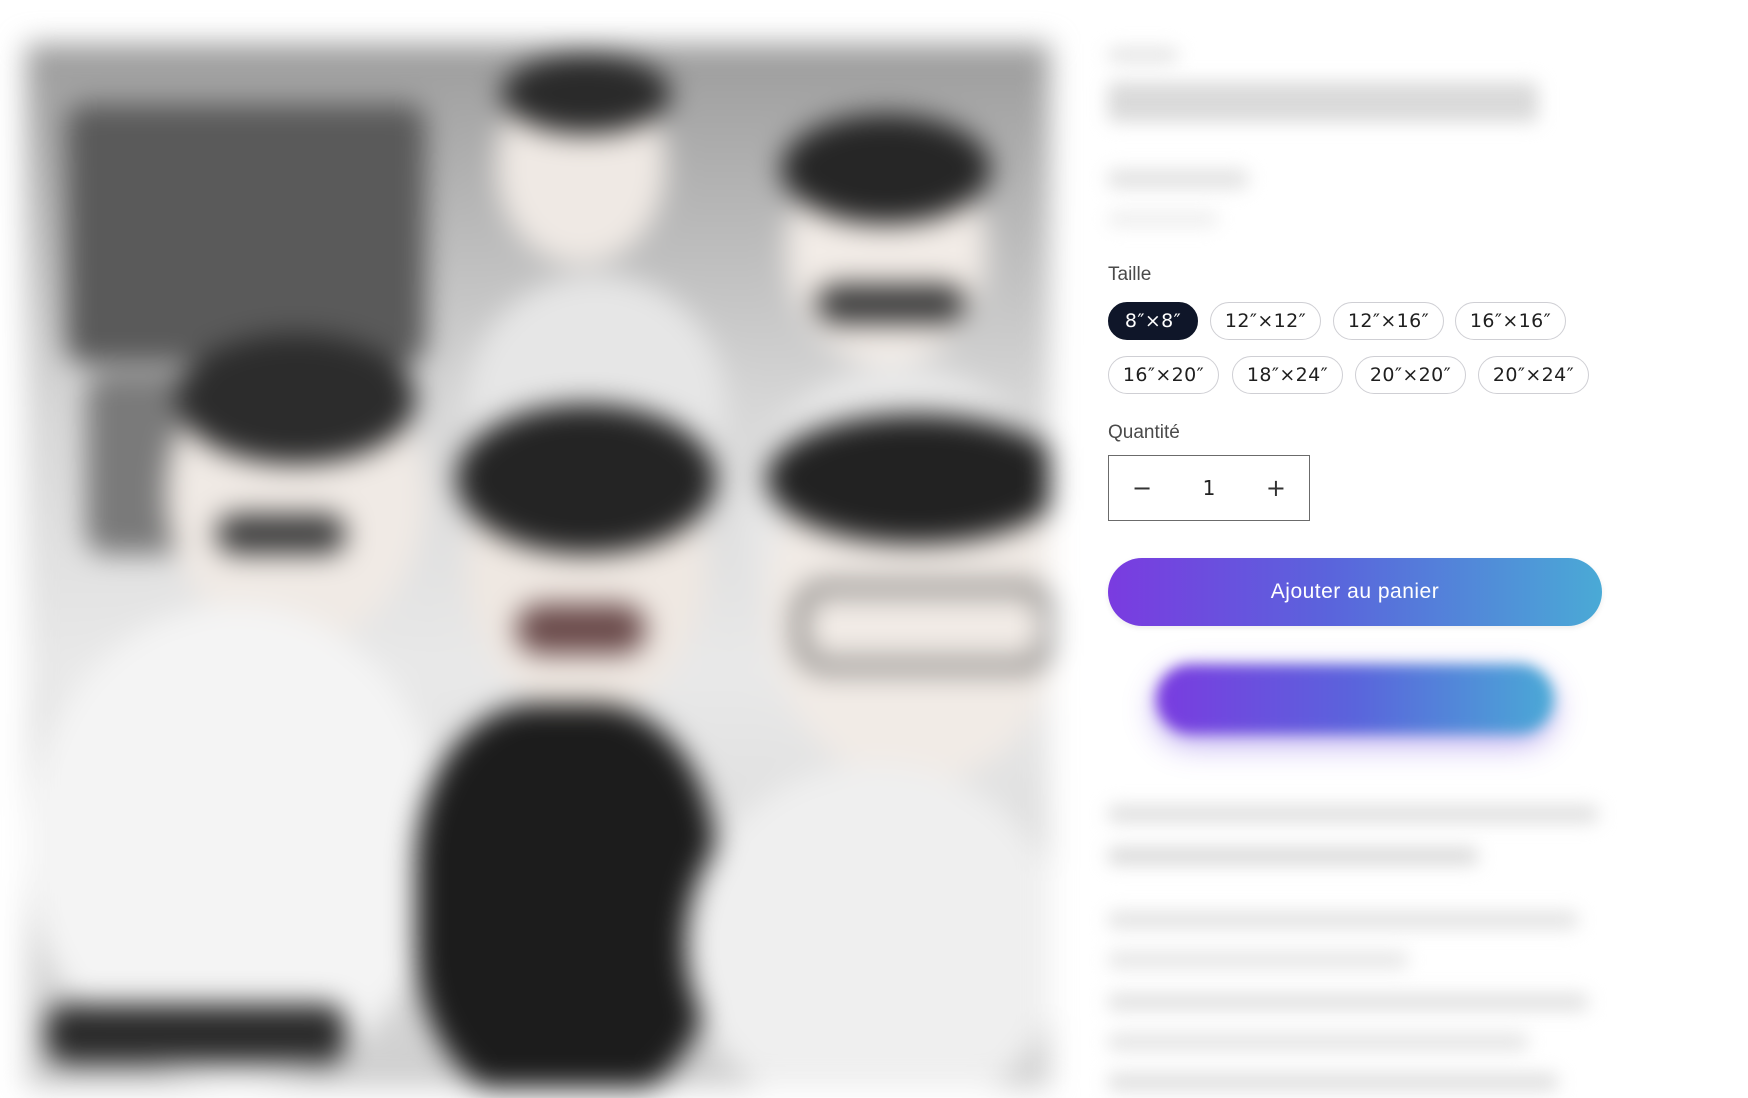  I want to click on size-label: Taille, so click(1130, 274).